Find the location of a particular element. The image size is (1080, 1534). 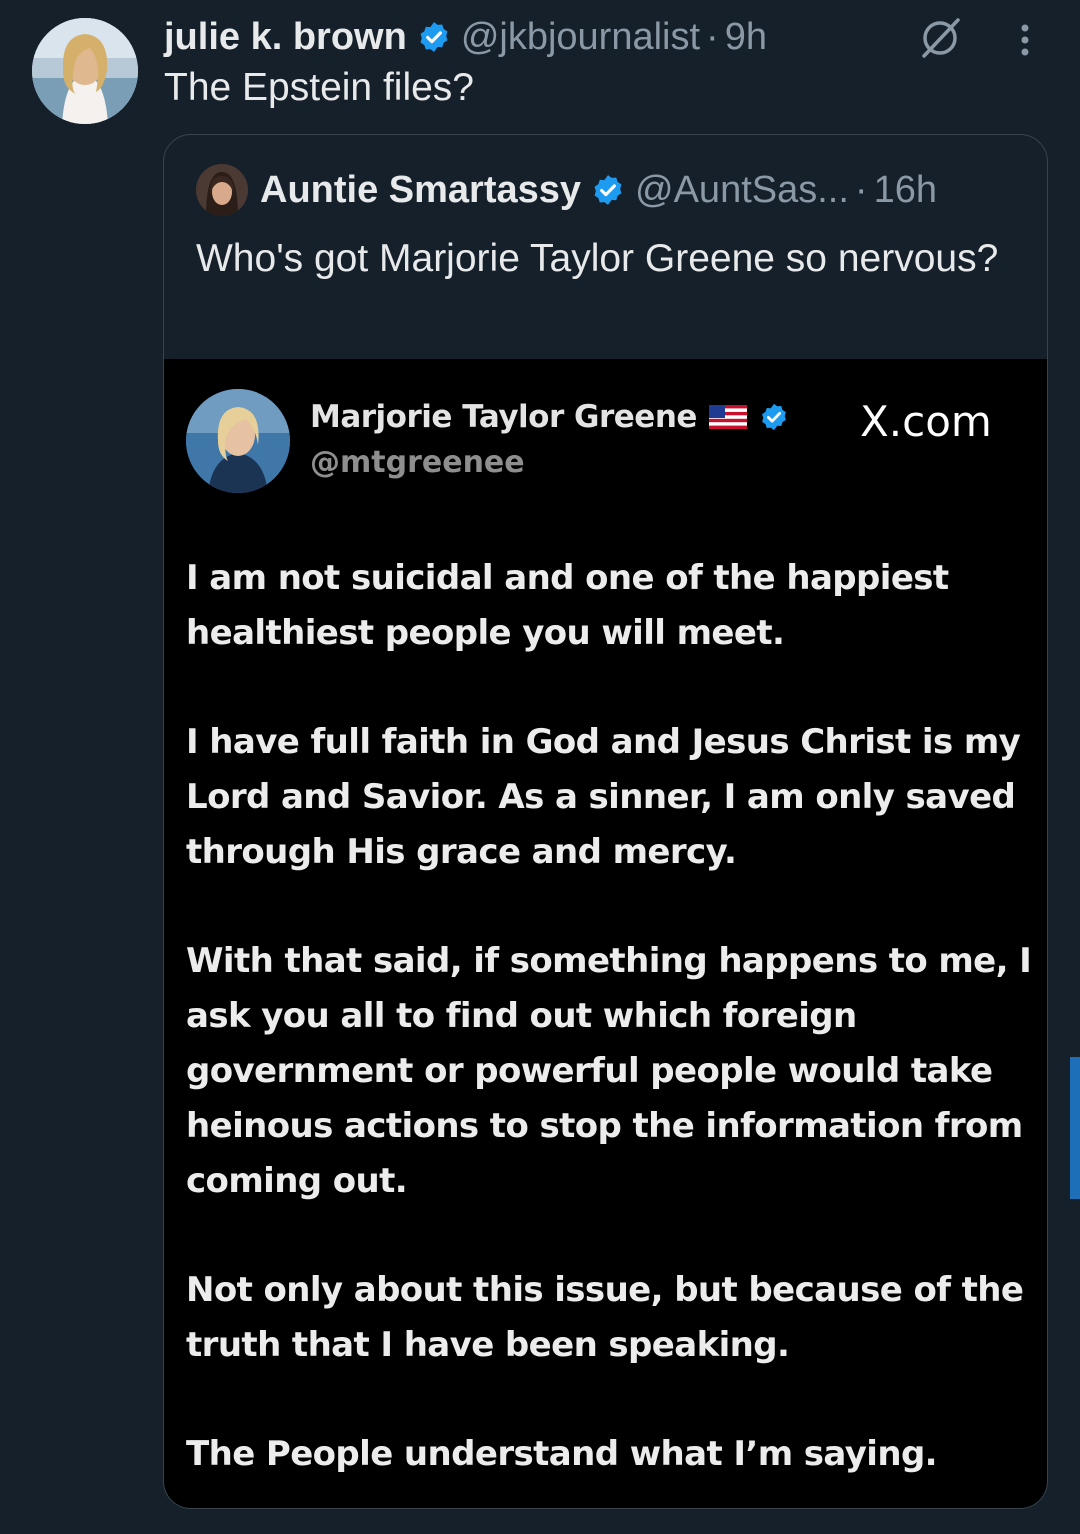

grok-icon is located at coordinates (940, 38).